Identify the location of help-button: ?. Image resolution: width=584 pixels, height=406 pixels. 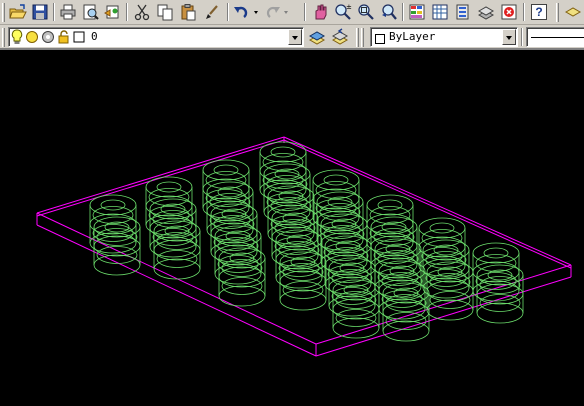
(539, 12).